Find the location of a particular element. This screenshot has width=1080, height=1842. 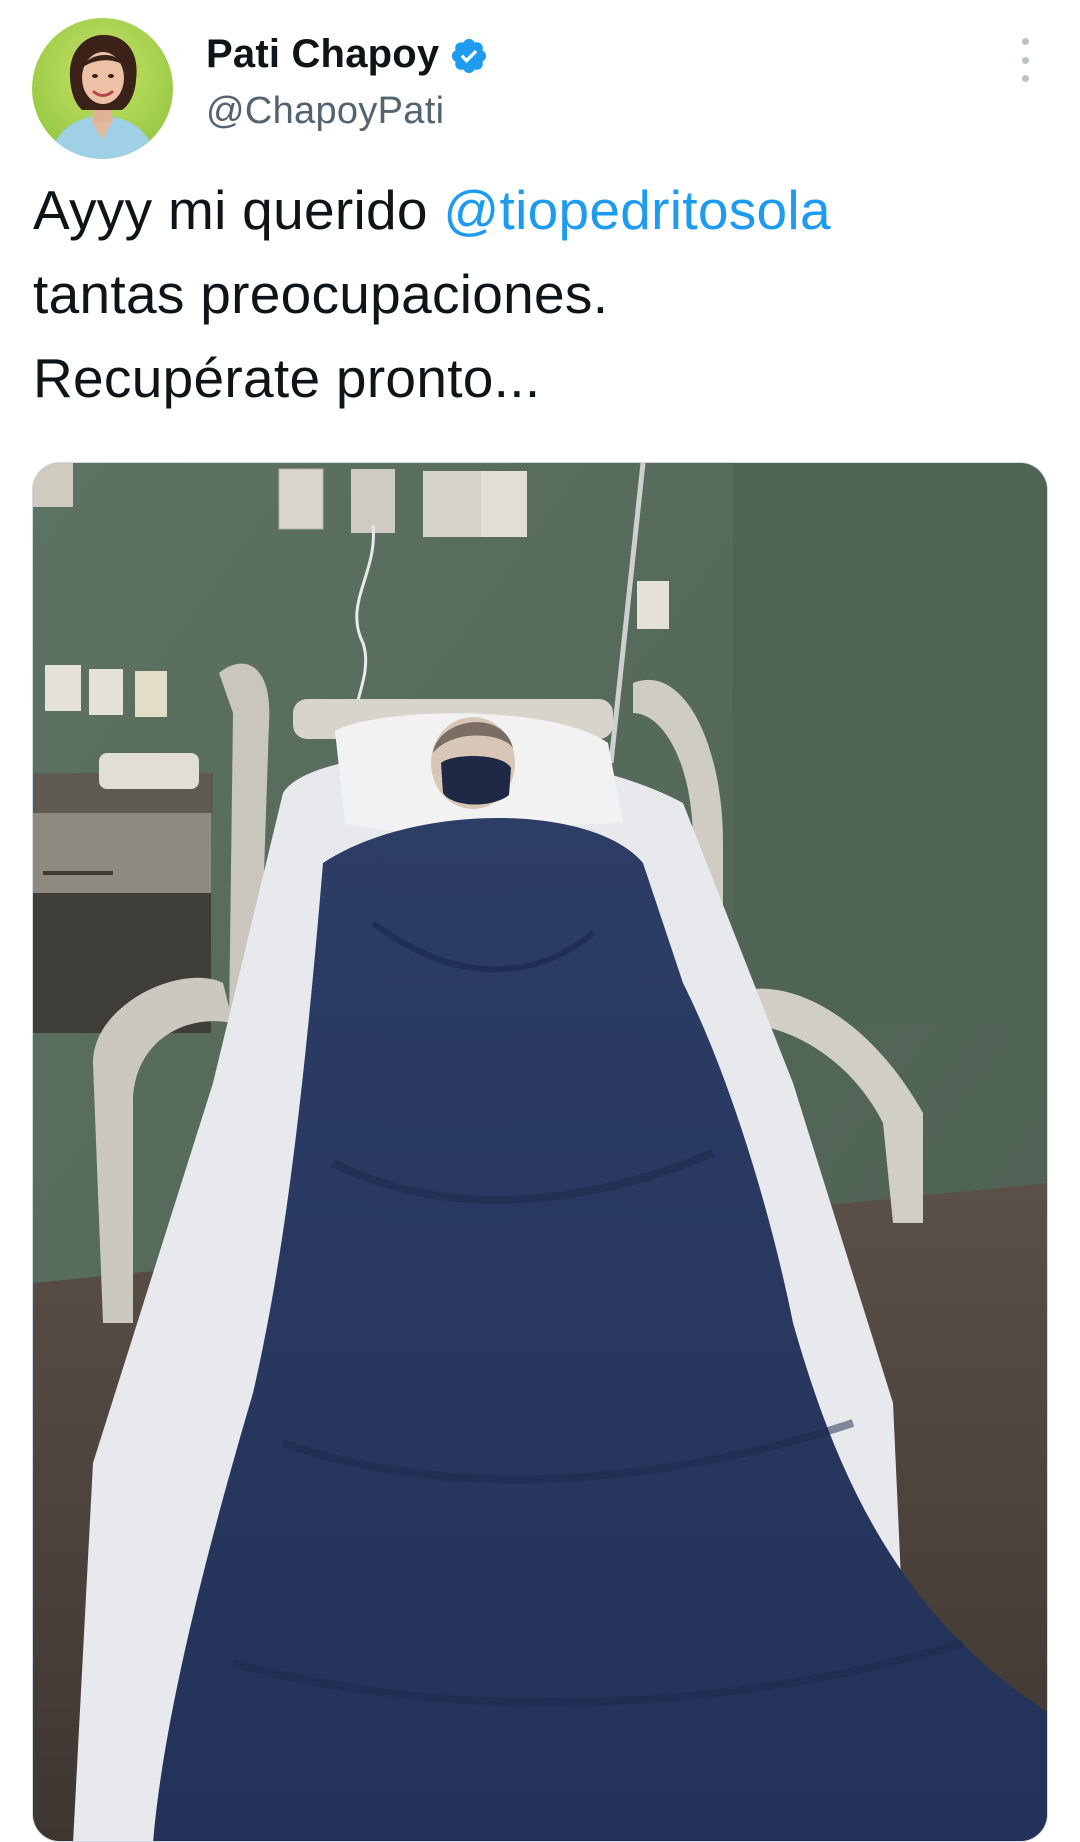

tweet-line-1: Ayyy mi querido @tiopedritosola is located at coordinates (538, 210).